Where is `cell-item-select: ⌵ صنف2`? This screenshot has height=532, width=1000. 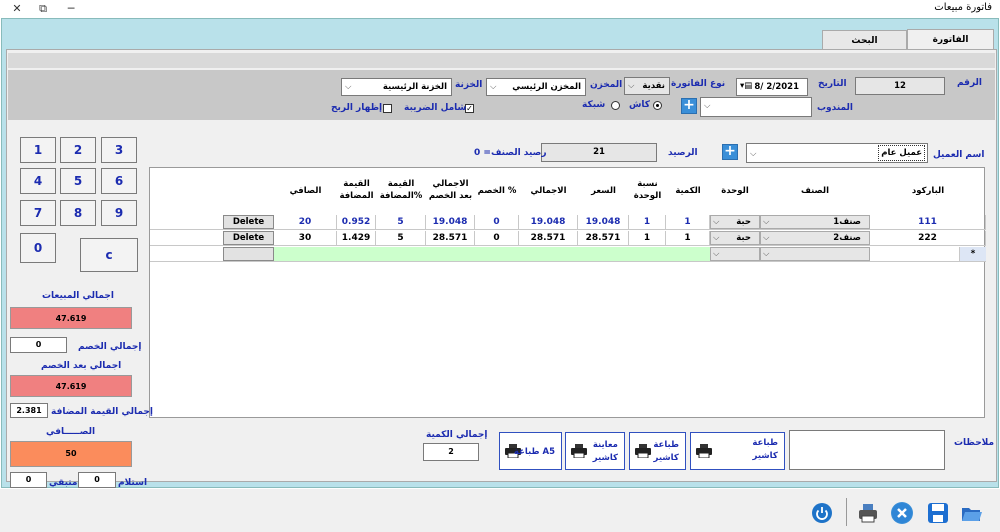
cell-item-select: ⌵ صنف2 is located at coordinates (815, 238).